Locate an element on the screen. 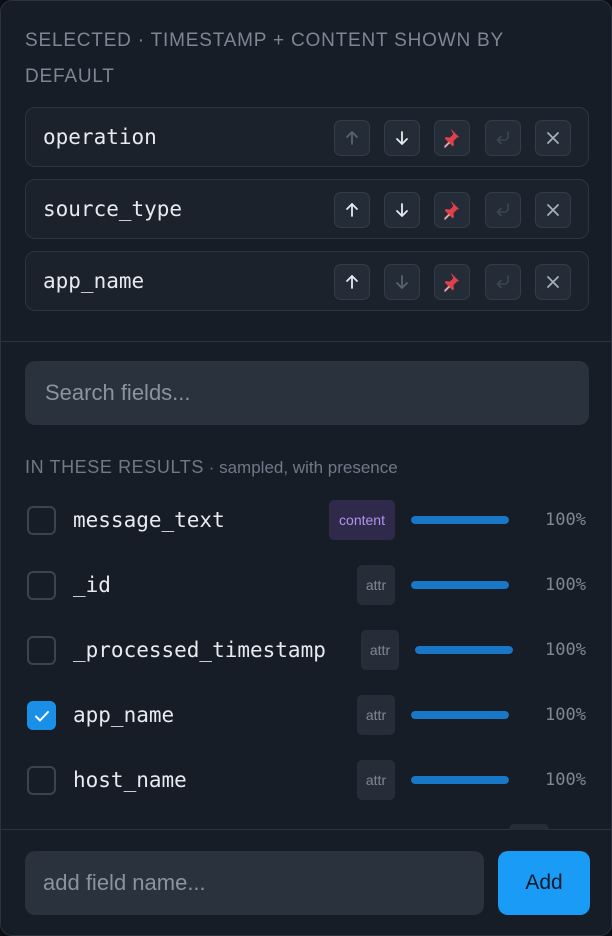 Image resolution: width=612 pixels, height=936 pixels. field-row: _processed_timestamp attr 100% is located at coordinates (306, 650).